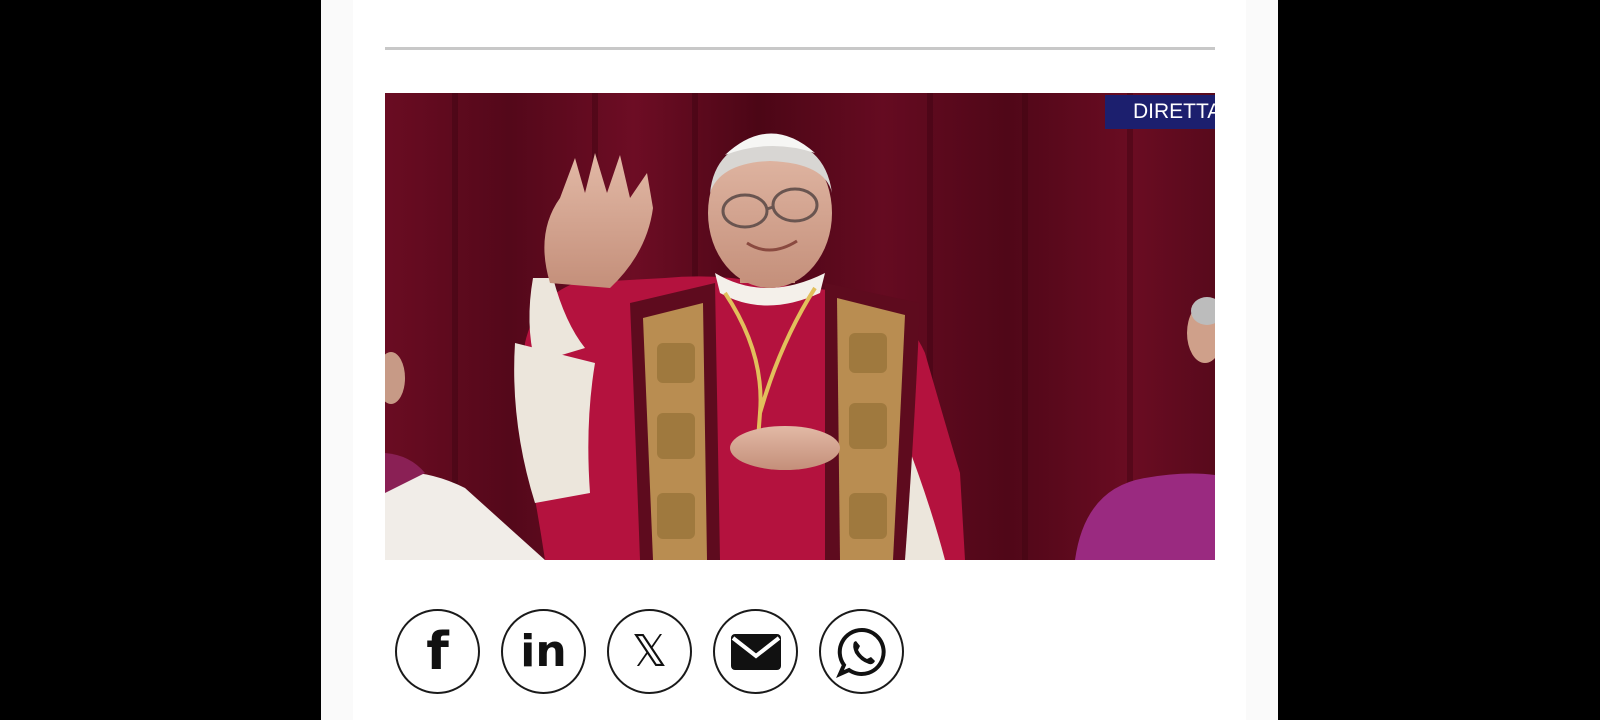 This screenshot has height=720, width=1600. Describe the element at coordinates (800, 48) in the screenshot. I see `section-divider` at that location.